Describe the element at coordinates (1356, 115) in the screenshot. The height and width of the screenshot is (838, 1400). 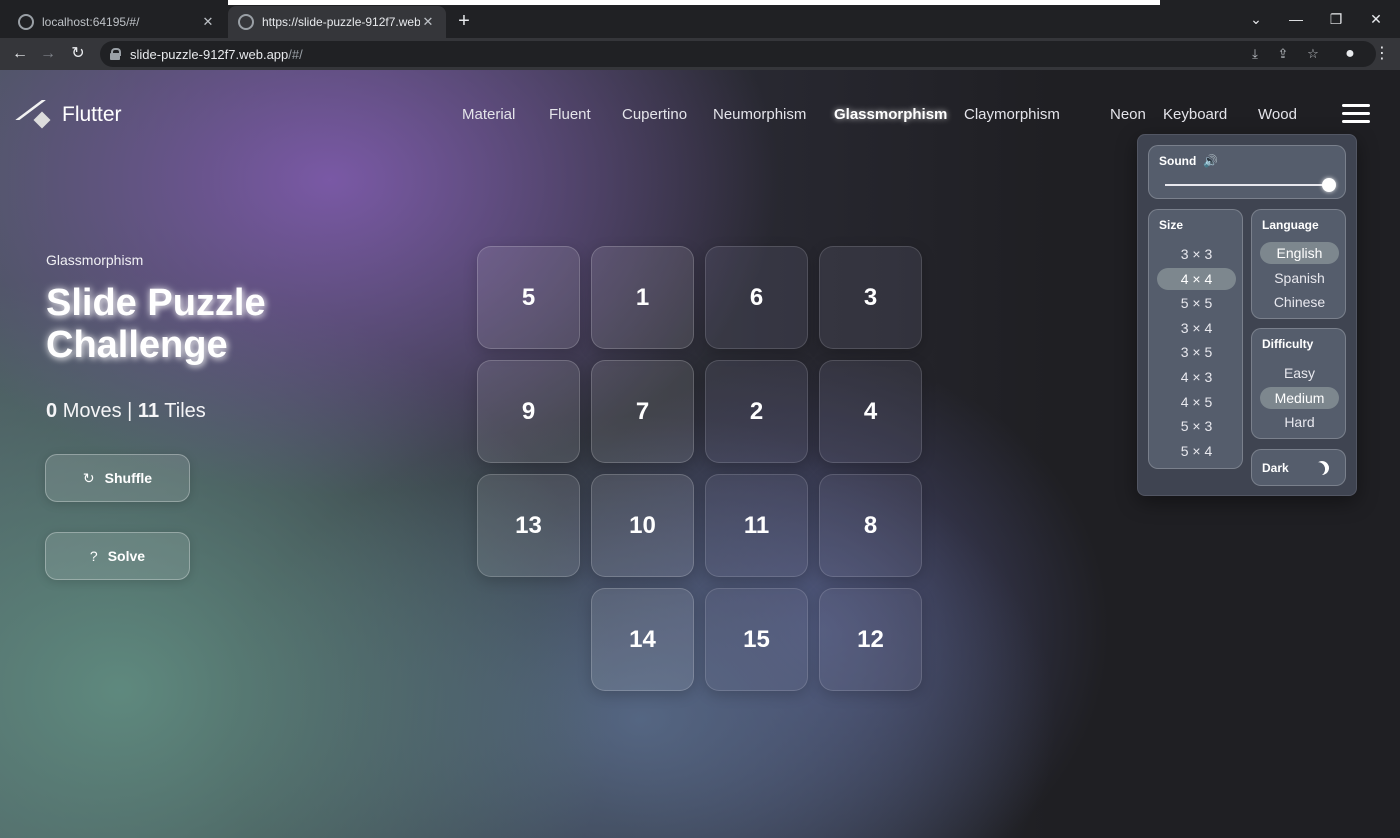
I see `hamburger-menu-icon` at that location.